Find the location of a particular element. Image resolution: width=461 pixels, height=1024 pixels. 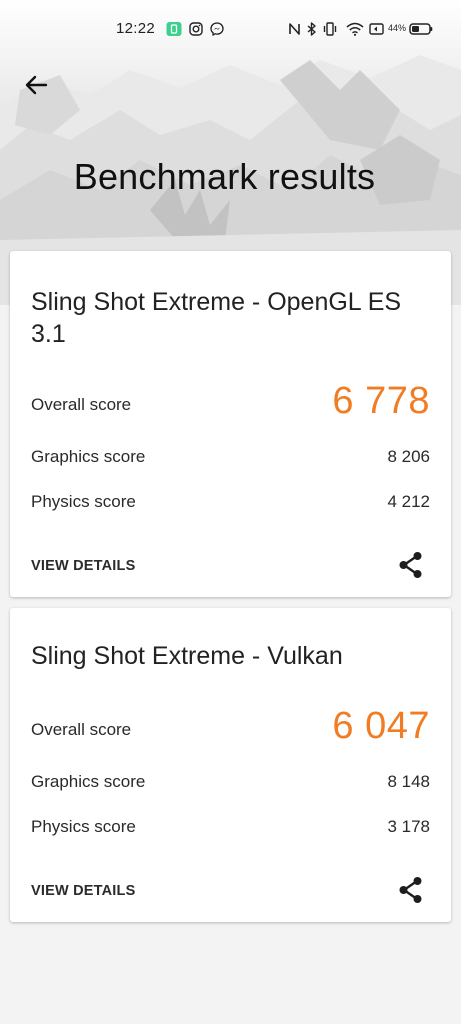

back-button is located at coordinates (36, 85).